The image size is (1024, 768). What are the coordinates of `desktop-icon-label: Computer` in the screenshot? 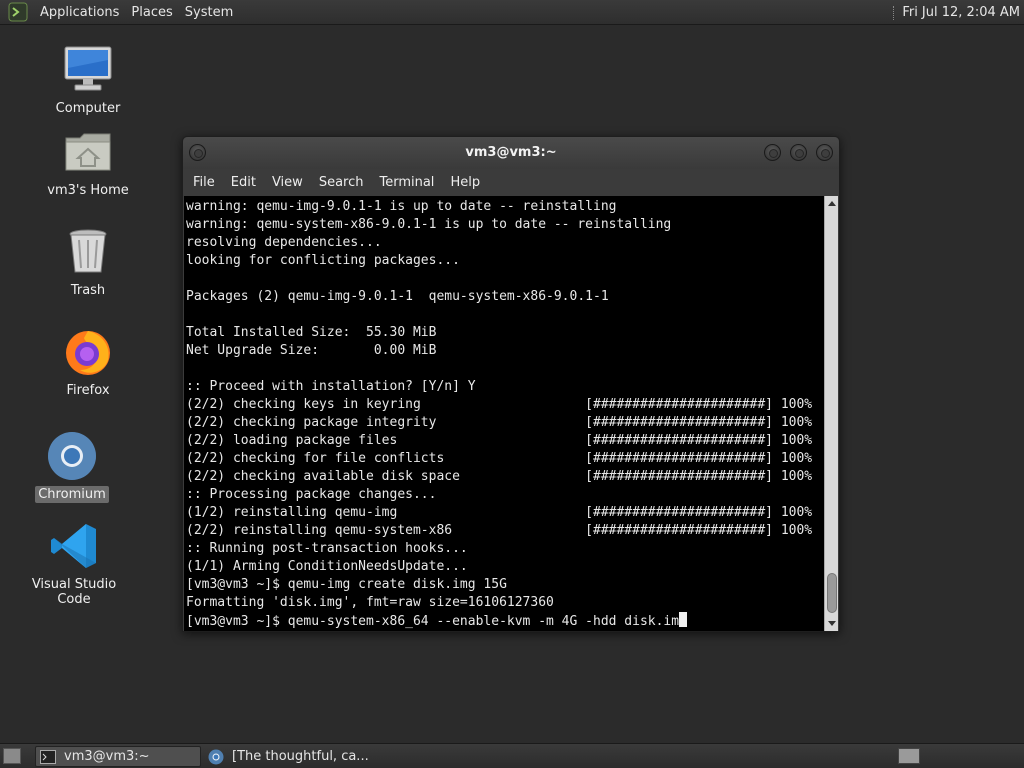 It's located at (88, 108).